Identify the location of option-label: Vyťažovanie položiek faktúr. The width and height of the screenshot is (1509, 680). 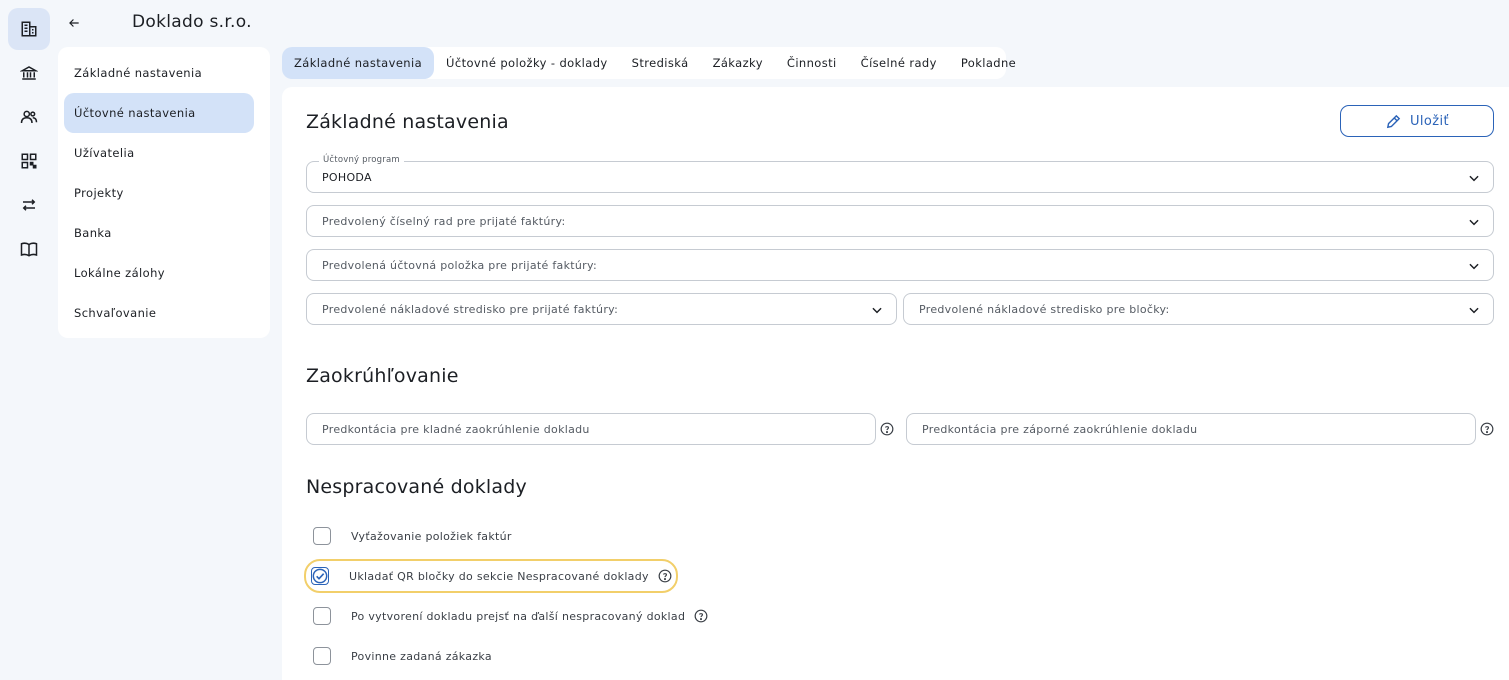
(431, 536).